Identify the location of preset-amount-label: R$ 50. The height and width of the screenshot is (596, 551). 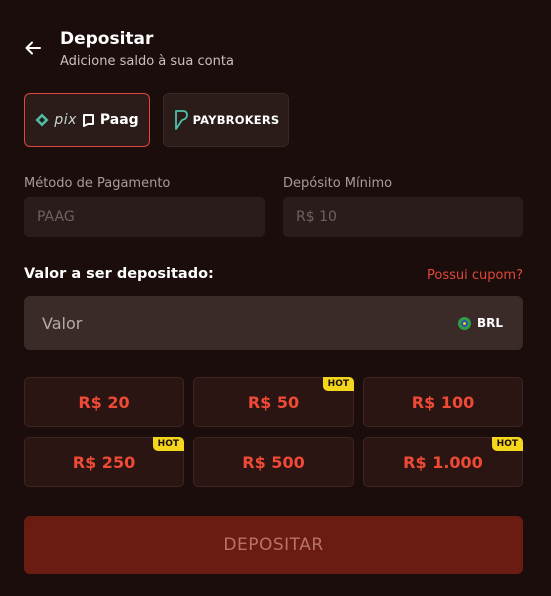
(273, 402).